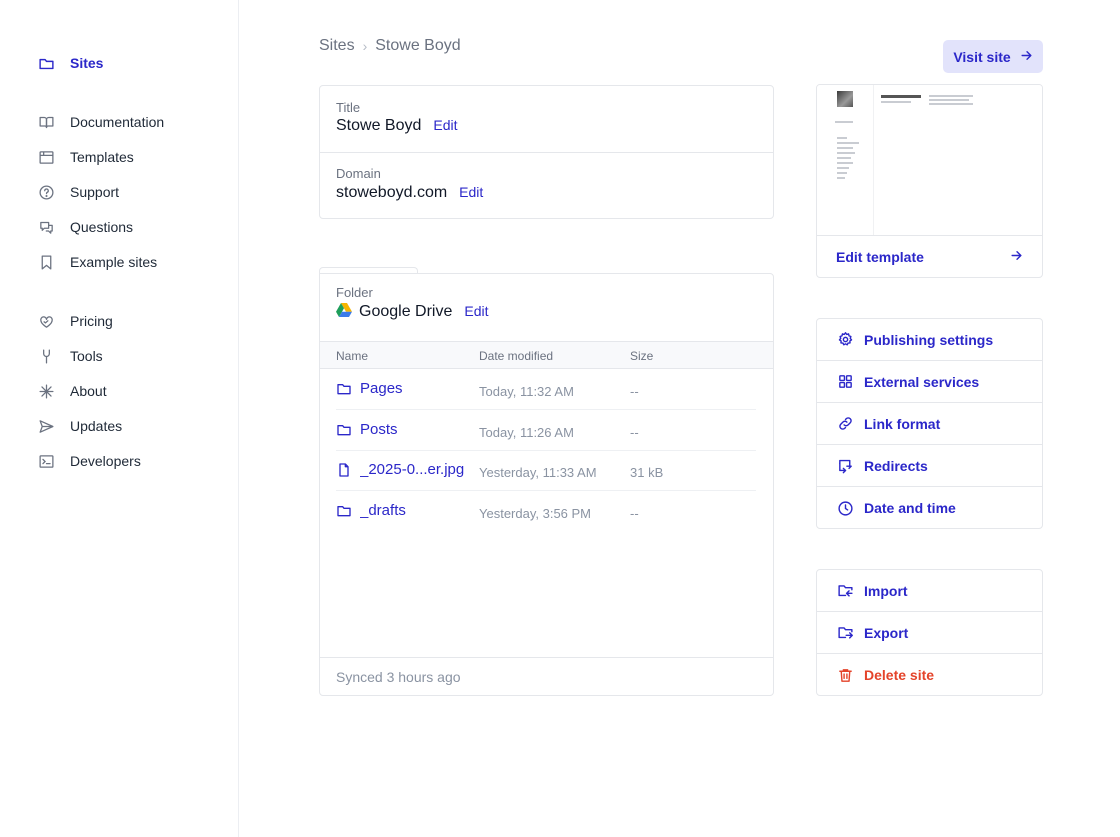  What do you see at coordinates (46, 157) in the screenshot?
I see `template-icon` at bounding box center [46, 157].